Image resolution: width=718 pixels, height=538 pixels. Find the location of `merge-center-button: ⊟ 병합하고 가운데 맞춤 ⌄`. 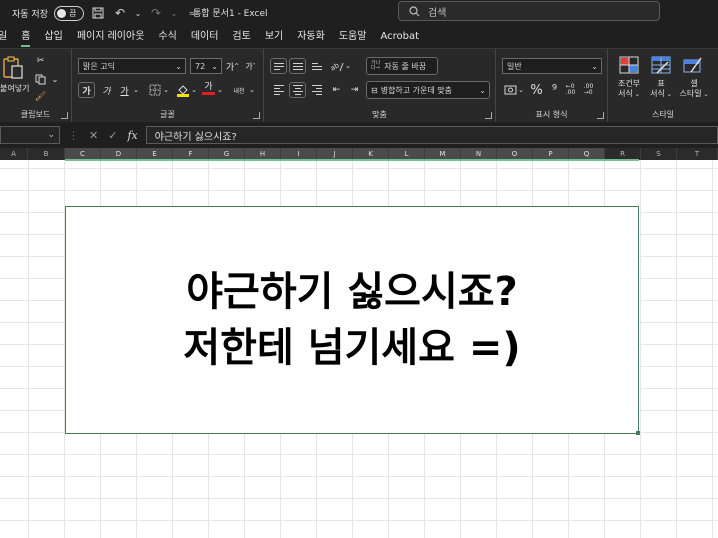

merge-center-button: ⊟ 병합하고 가운데 맞춤 ⌄ is located at coordinates (428, 90).